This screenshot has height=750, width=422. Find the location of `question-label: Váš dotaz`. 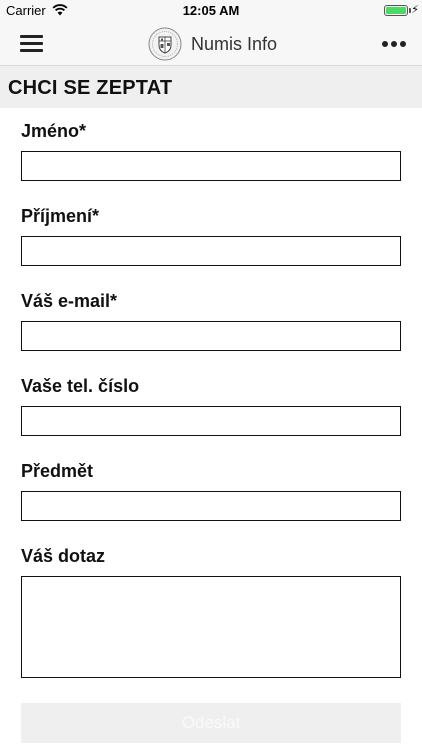

question-label: Váš dotaz is located at coordinates (63, 556).